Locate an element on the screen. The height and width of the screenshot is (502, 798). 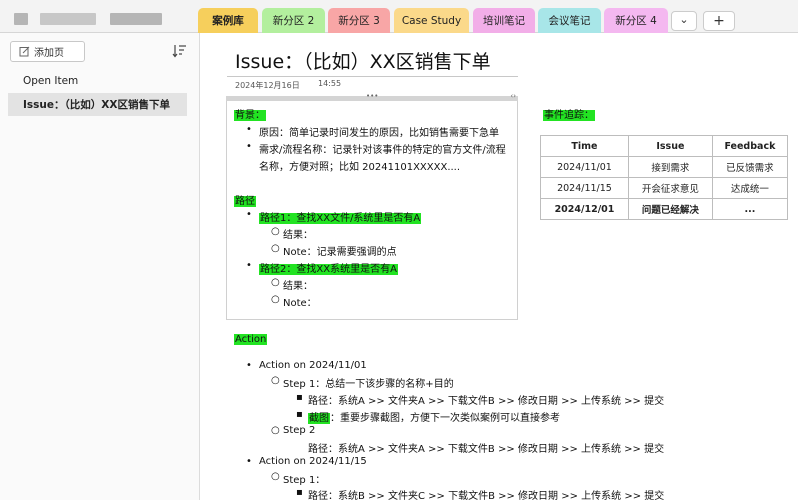
tab-section-3: 新分区 3 is located at coordinates (359, 20).